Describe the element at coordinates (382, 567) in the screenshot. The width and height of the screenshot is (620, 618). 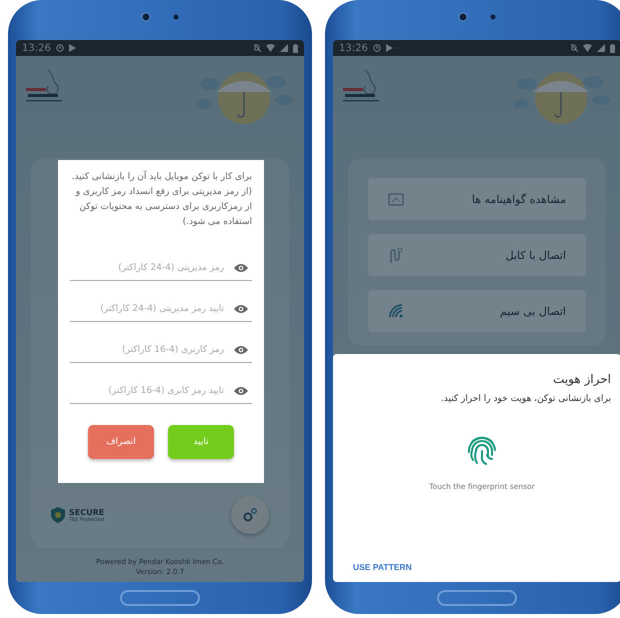
I see `use-pattern-link: USE PATTERN` at that location.